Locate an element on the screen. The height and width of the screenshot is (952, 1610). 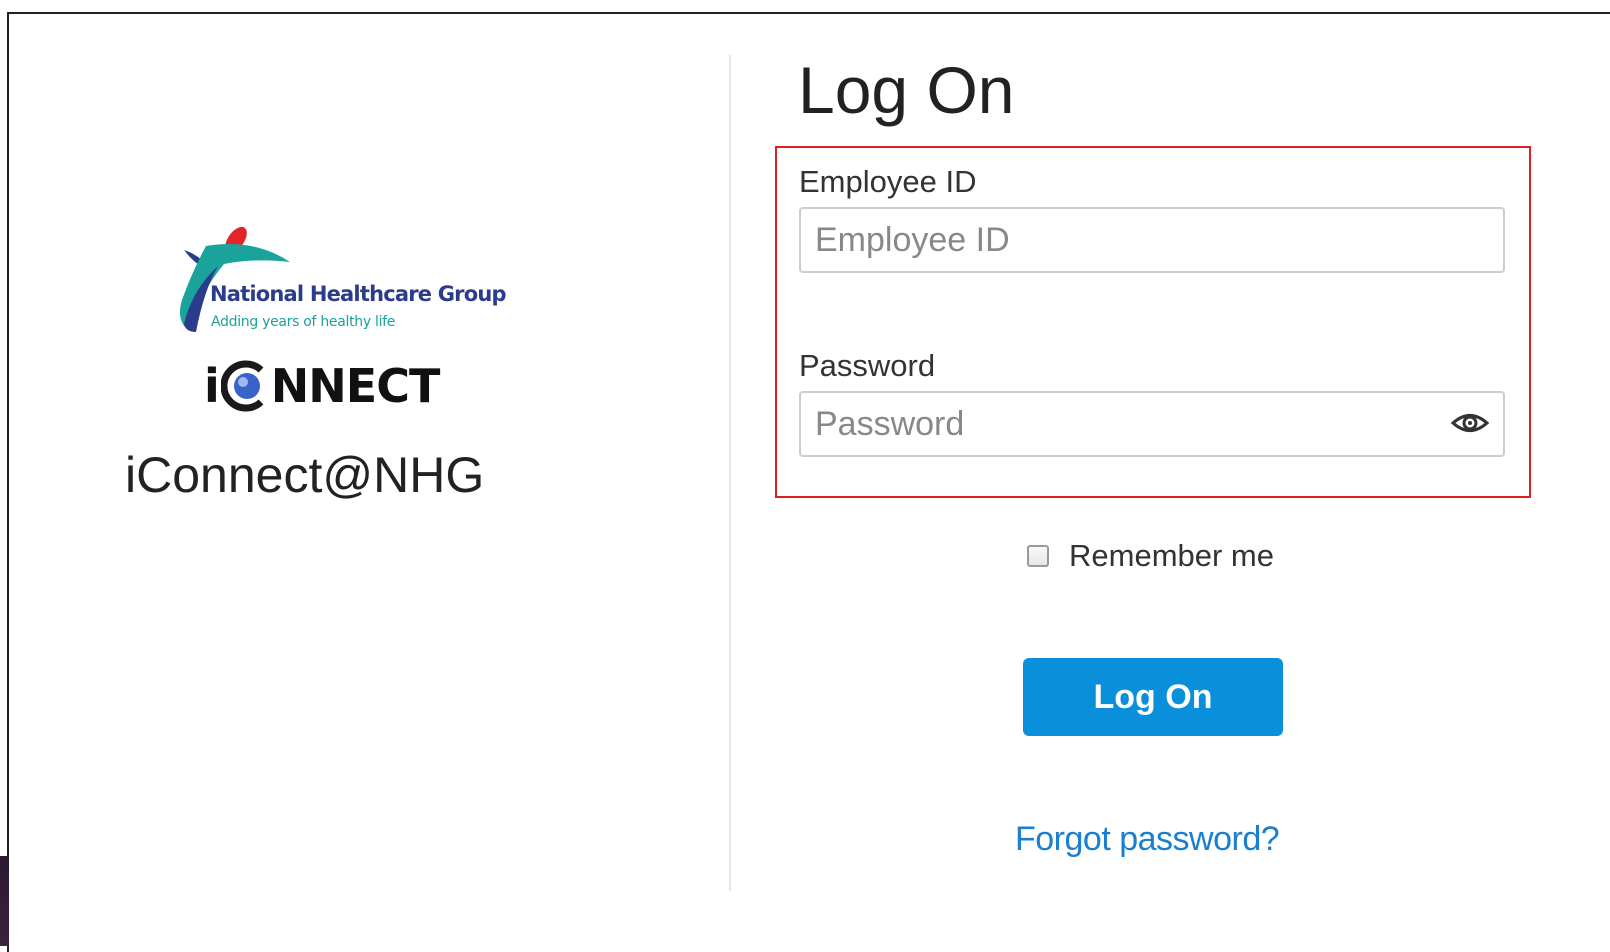
forgot-password-link: Forgot password? is located at coordinates (1147, 839).